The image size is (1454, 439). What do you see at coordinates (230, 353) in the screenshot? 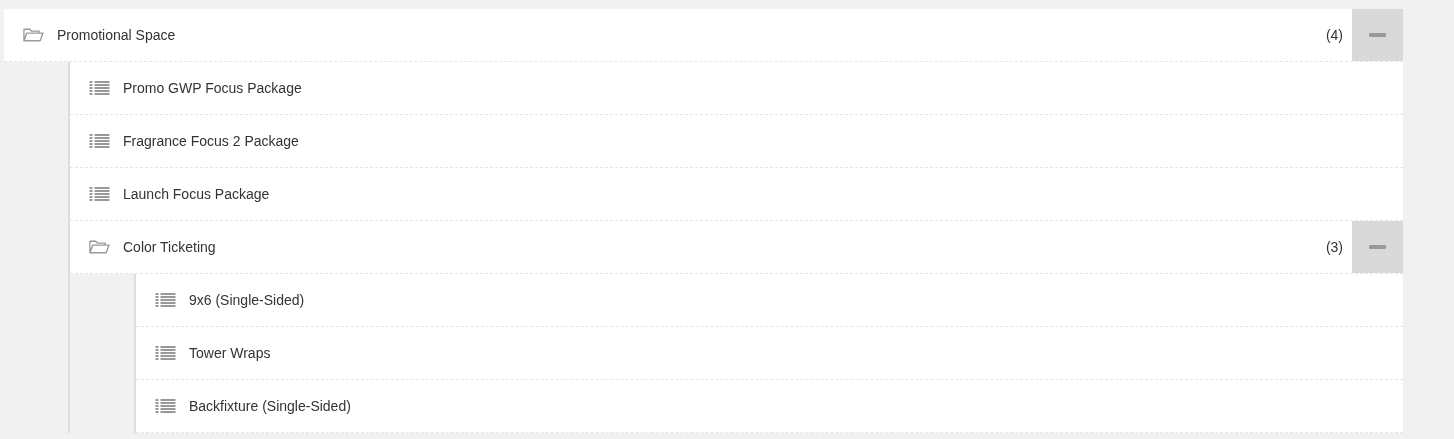
I see `item-label: Tower Wraps` at bounding box center [230, 353].